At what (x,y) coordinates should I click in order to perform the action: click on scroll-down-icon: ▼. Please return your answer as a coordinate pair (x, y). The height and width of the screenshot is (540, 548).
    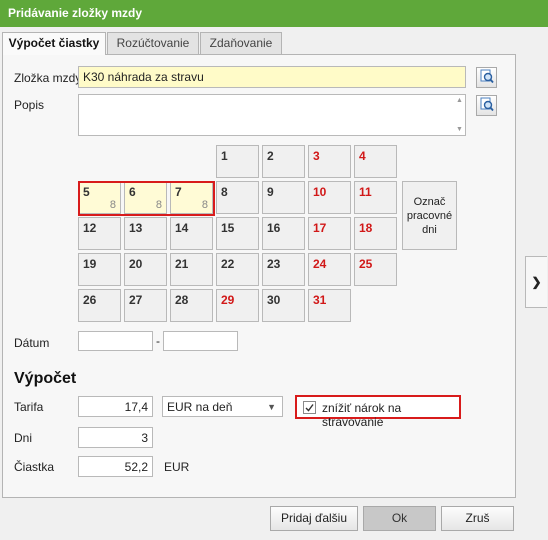
    Looking at the image, I should click on (459, 129).